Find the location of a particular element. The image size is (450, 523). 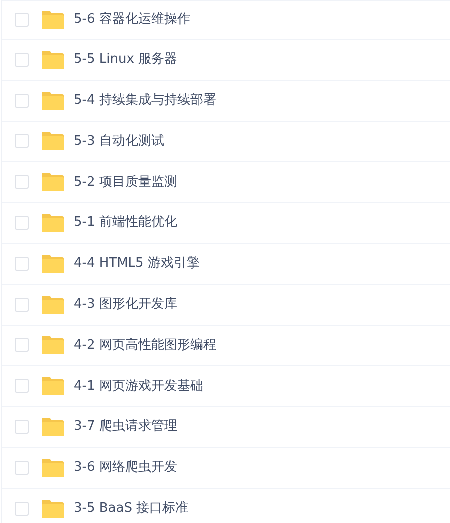

folder-name: 4-4 HTML5 游戏引擎 is located at coordinates (137, 264).